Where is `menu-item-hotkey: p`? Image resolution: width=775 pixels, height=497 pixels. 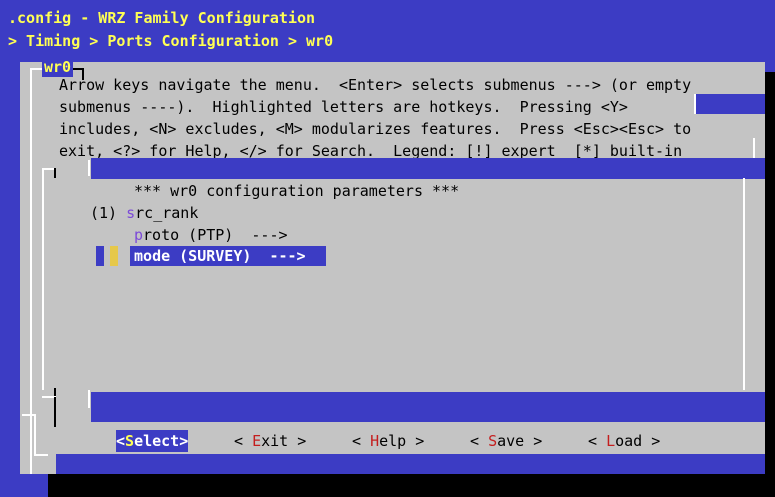 menu-item-hotkey: p is located at coordinates (139, 235).